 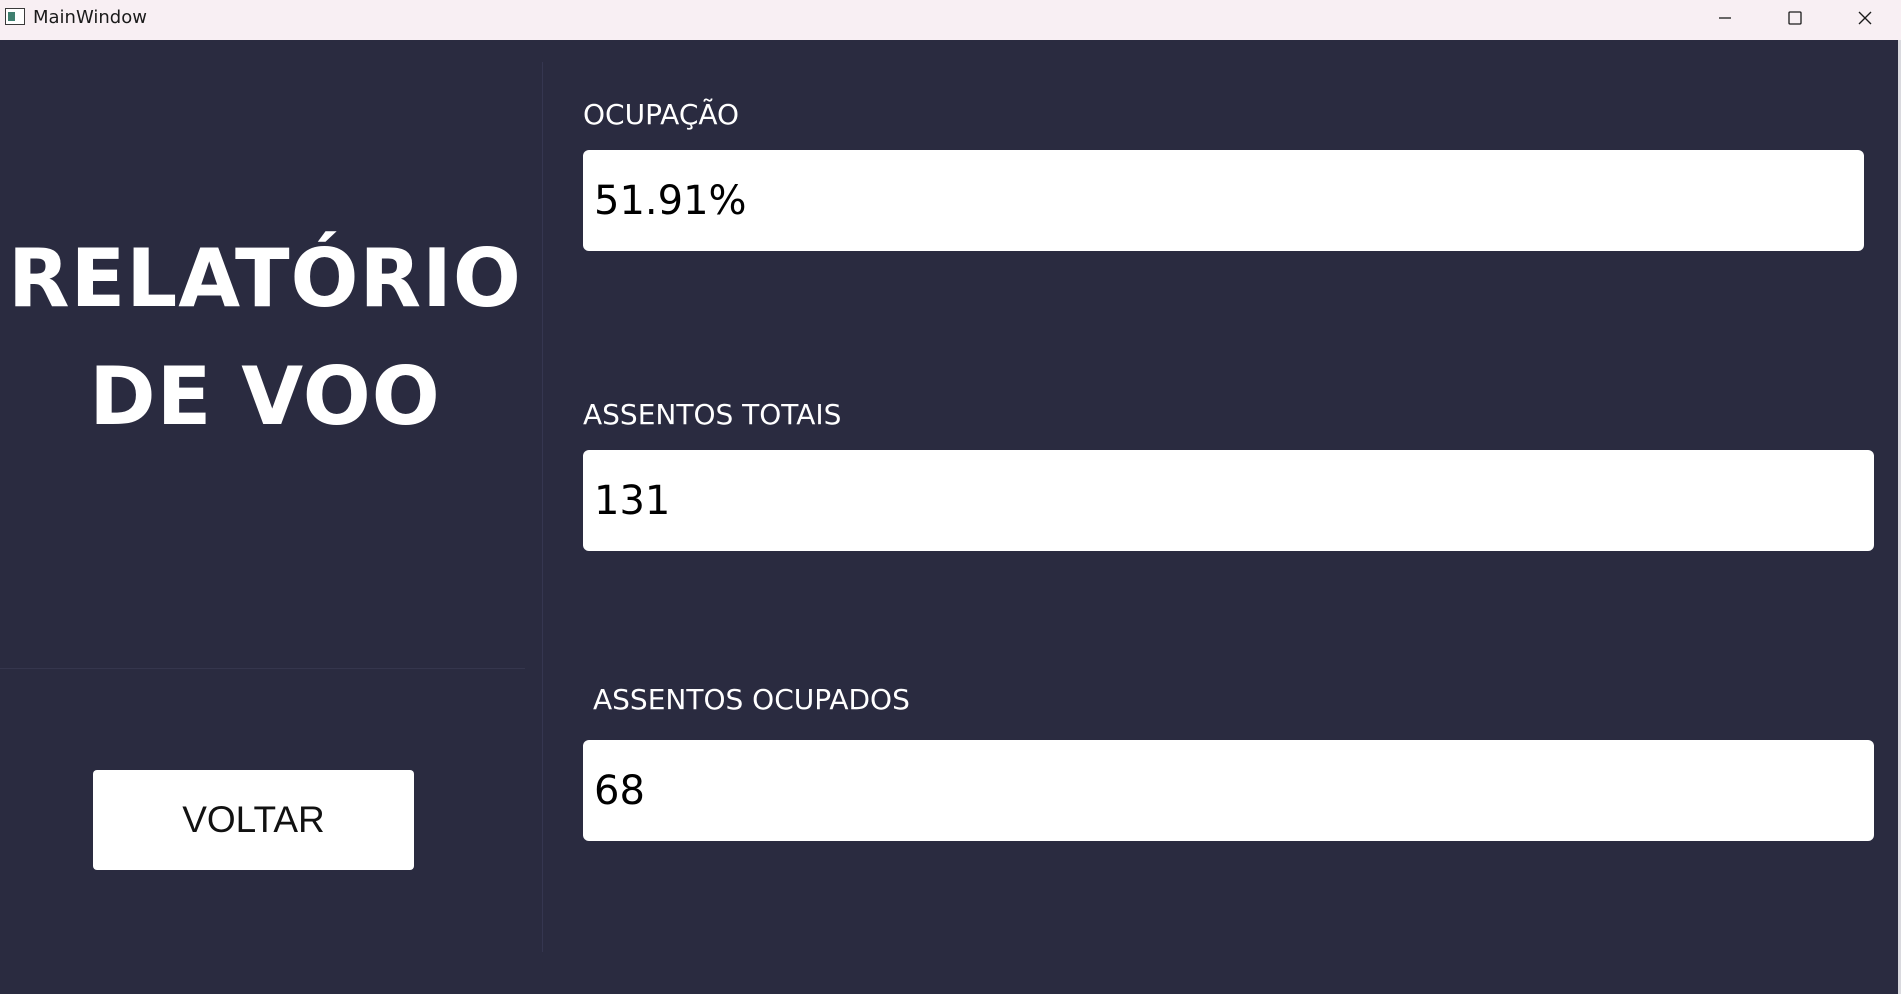 What do you see at coordinates (262, 668) in the screenshot?
I see `left-divider` at bounding box center [262, 668].